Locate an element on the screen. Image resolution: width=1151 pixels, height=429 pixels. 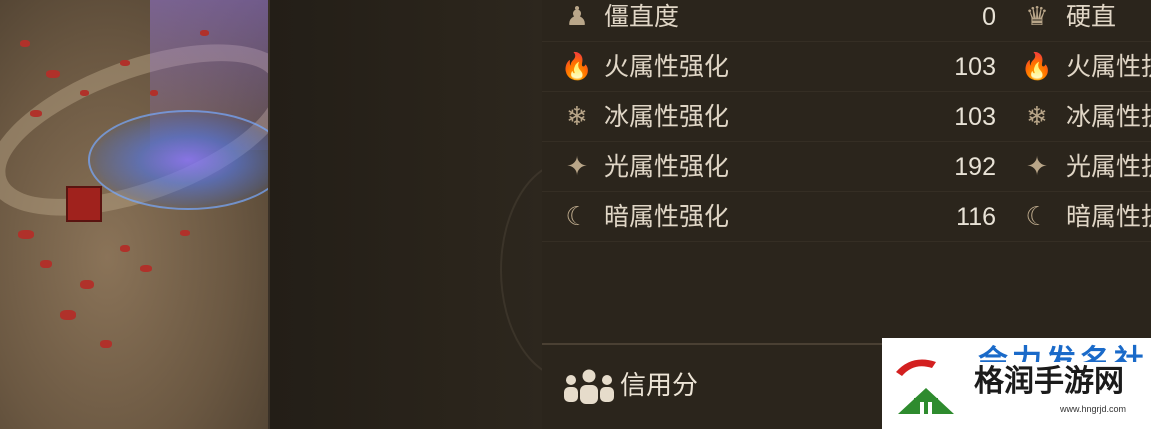
stat-value: 192 is located at coordinates (975, 167).